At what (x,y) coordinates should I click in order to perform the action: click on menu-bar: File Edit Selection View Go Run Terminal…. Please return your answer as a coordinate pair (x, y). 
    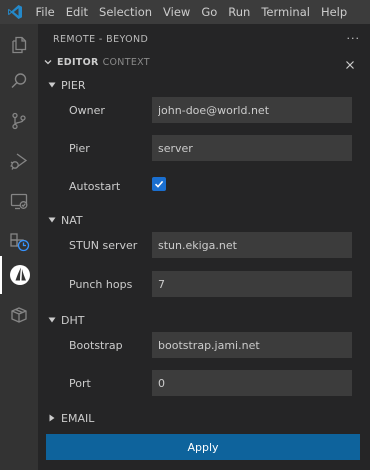
    Looking at the image, I should click on (191, 12).